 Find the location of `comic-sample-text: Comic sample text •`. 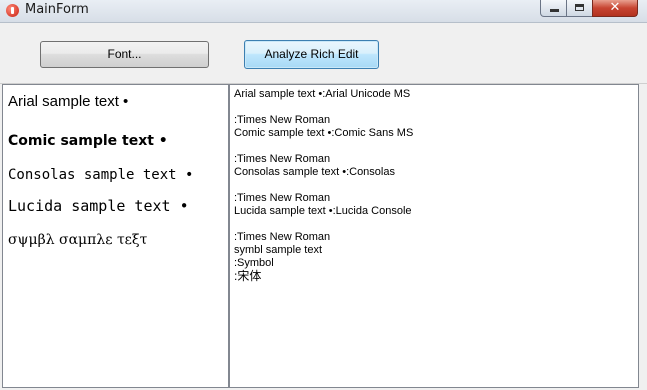

comic-sample-text: Comic sample text • is located at coordinates (88, 141).